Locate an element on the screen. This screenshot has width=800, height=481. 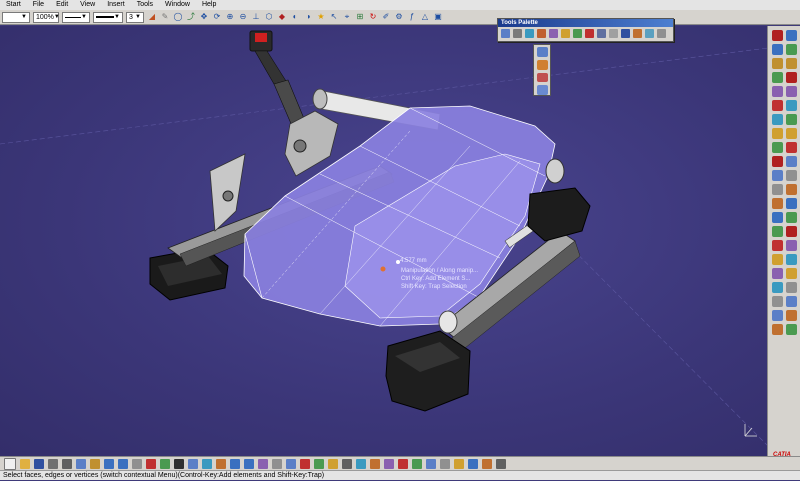
fill-icon is located at coordinates (777, 77).